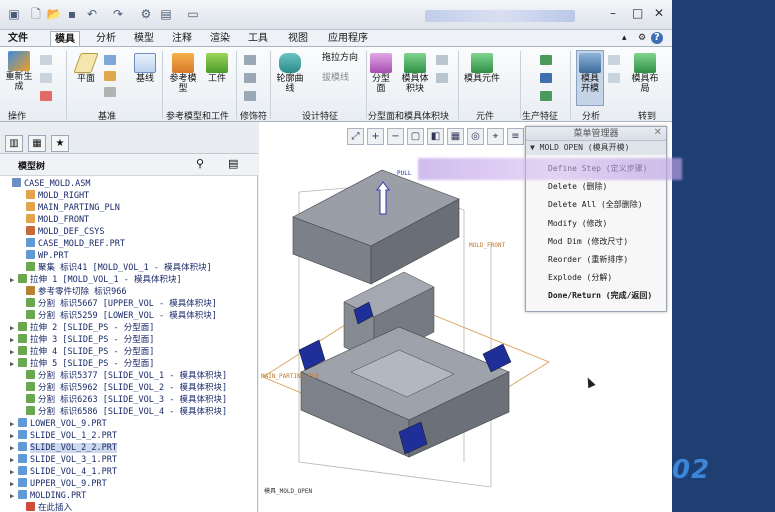  I want to click on point-icon, so click(110, 76).